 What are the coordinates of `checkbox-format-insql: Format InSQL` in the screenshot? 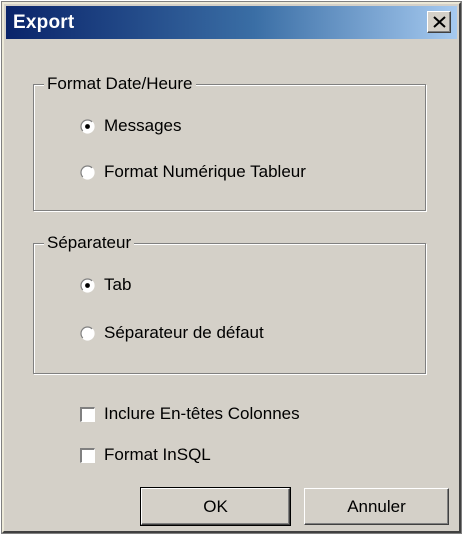 It's located at (145, 455).